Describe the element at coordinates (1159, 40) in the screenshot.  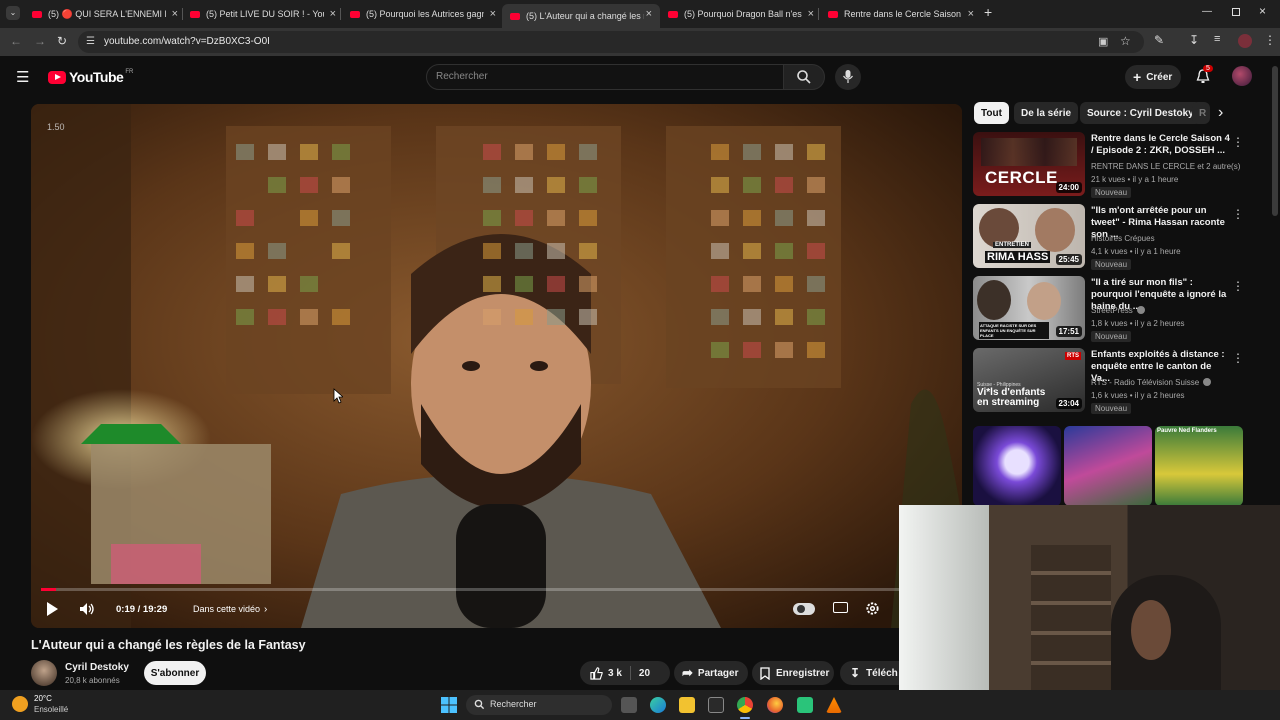
I see `extensions-icon: ✎` at that location.